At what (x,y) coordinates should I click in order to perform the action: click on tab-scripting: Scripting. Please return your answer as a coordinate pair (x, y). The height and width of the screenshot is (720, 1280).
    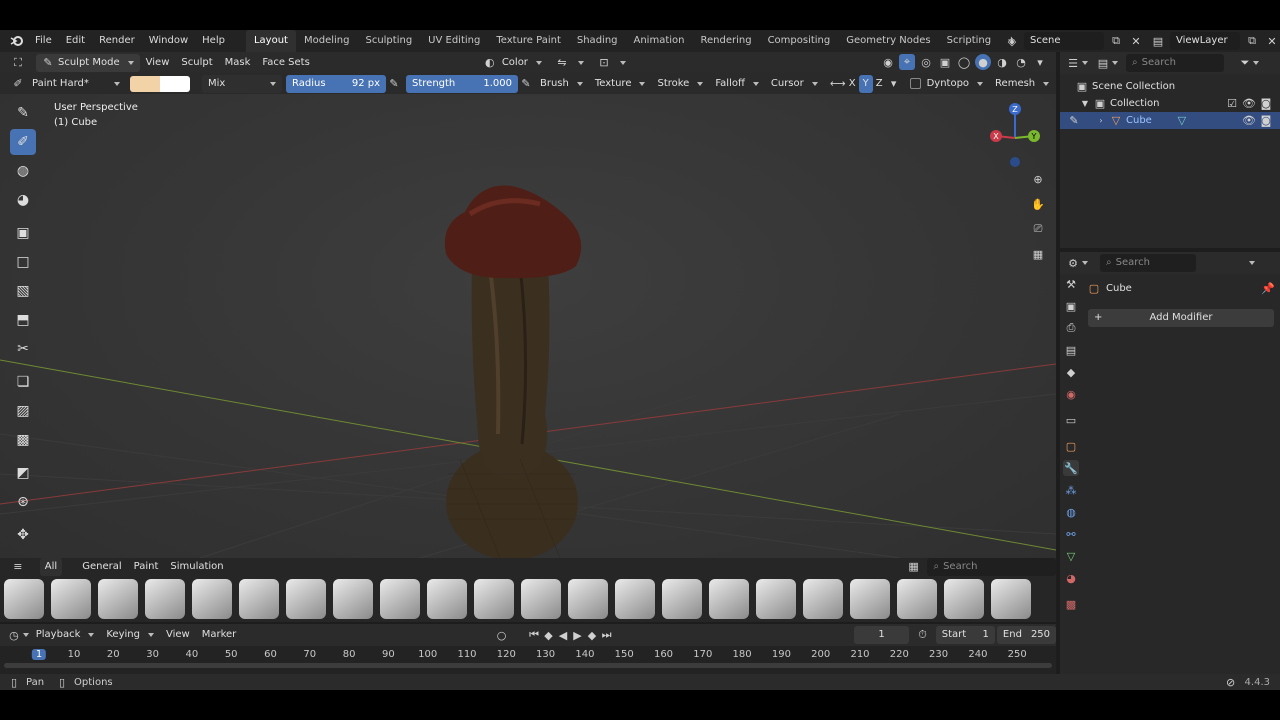
    Looking at the image, I should click on (969, 41).